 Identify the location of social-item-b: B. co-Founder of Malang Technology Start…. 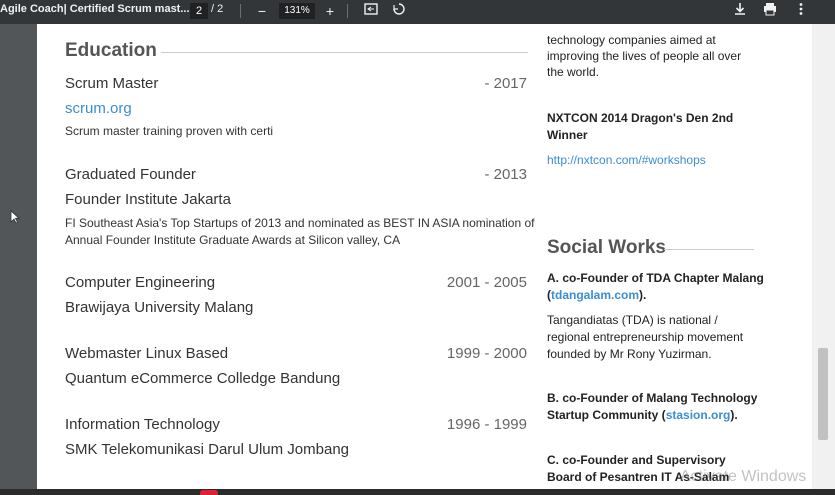
(652, 406).